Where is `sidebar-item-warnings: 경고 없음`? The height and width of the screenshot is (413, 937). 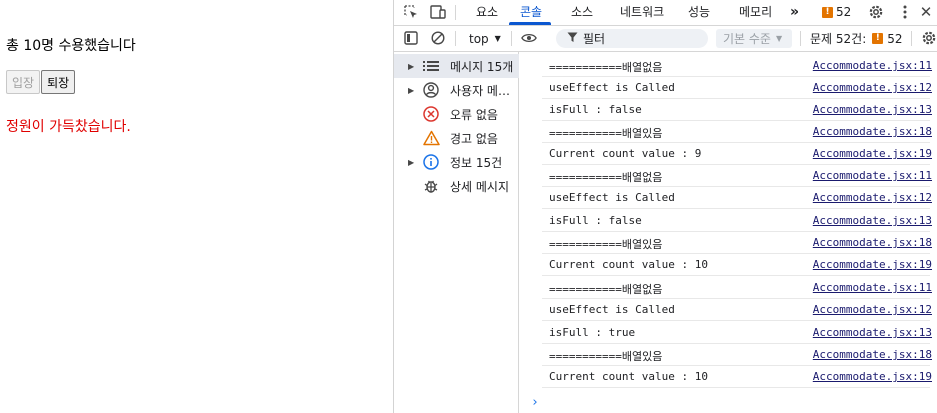
sidebar-item-warnings: 경고 없음 is located at coordinates (456, 138).